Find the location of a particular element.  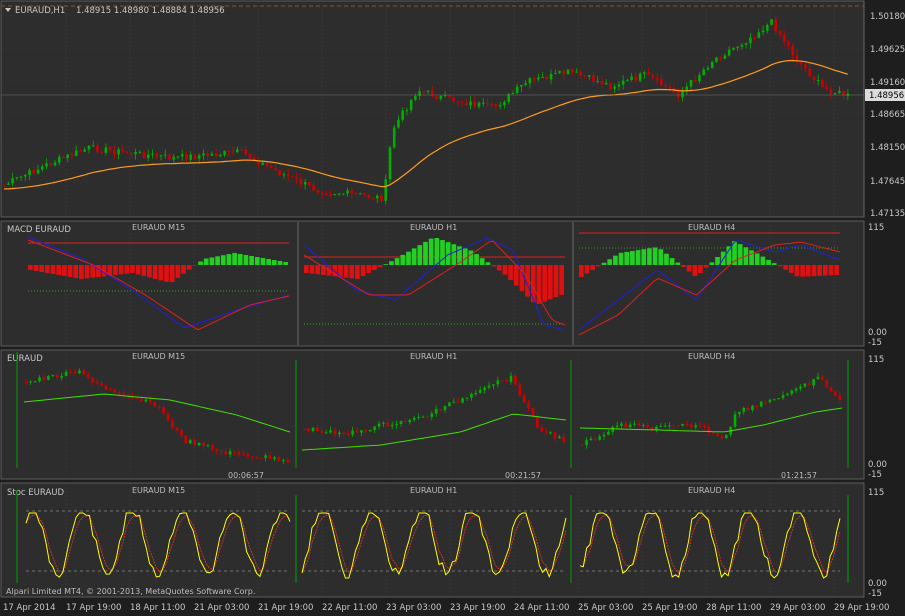

stoch-title: Stoc EURAUD is located at coordinates (35, 493).